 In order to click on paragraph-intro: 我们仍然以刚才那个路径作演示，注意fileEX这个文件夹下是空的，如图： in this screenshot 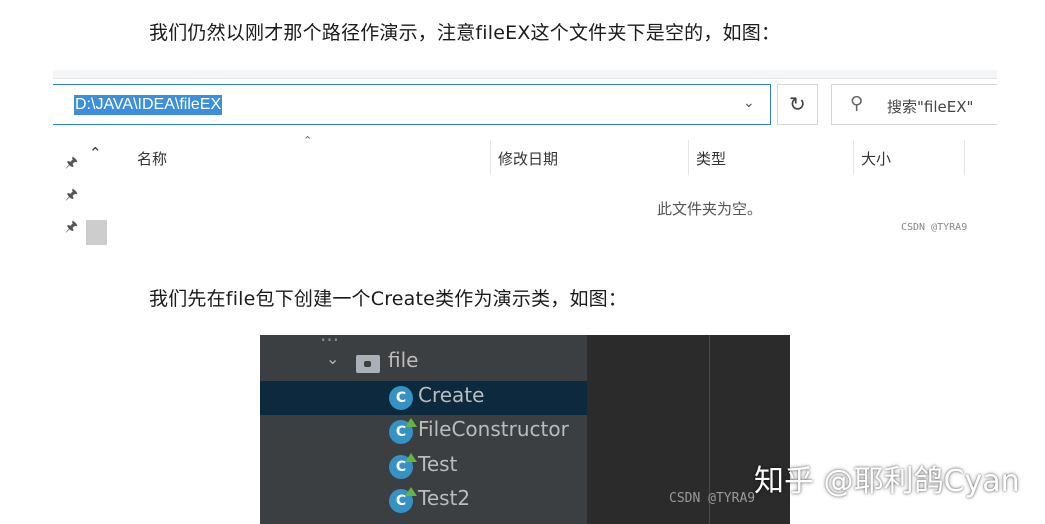, I will do `click(465, 33)`.